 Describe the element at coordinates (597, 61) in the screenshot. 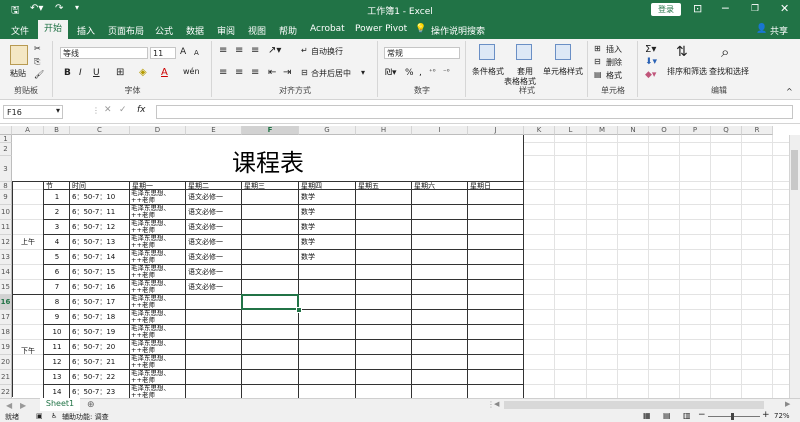

I see `delete-cells-icon: ⊟` at that location.